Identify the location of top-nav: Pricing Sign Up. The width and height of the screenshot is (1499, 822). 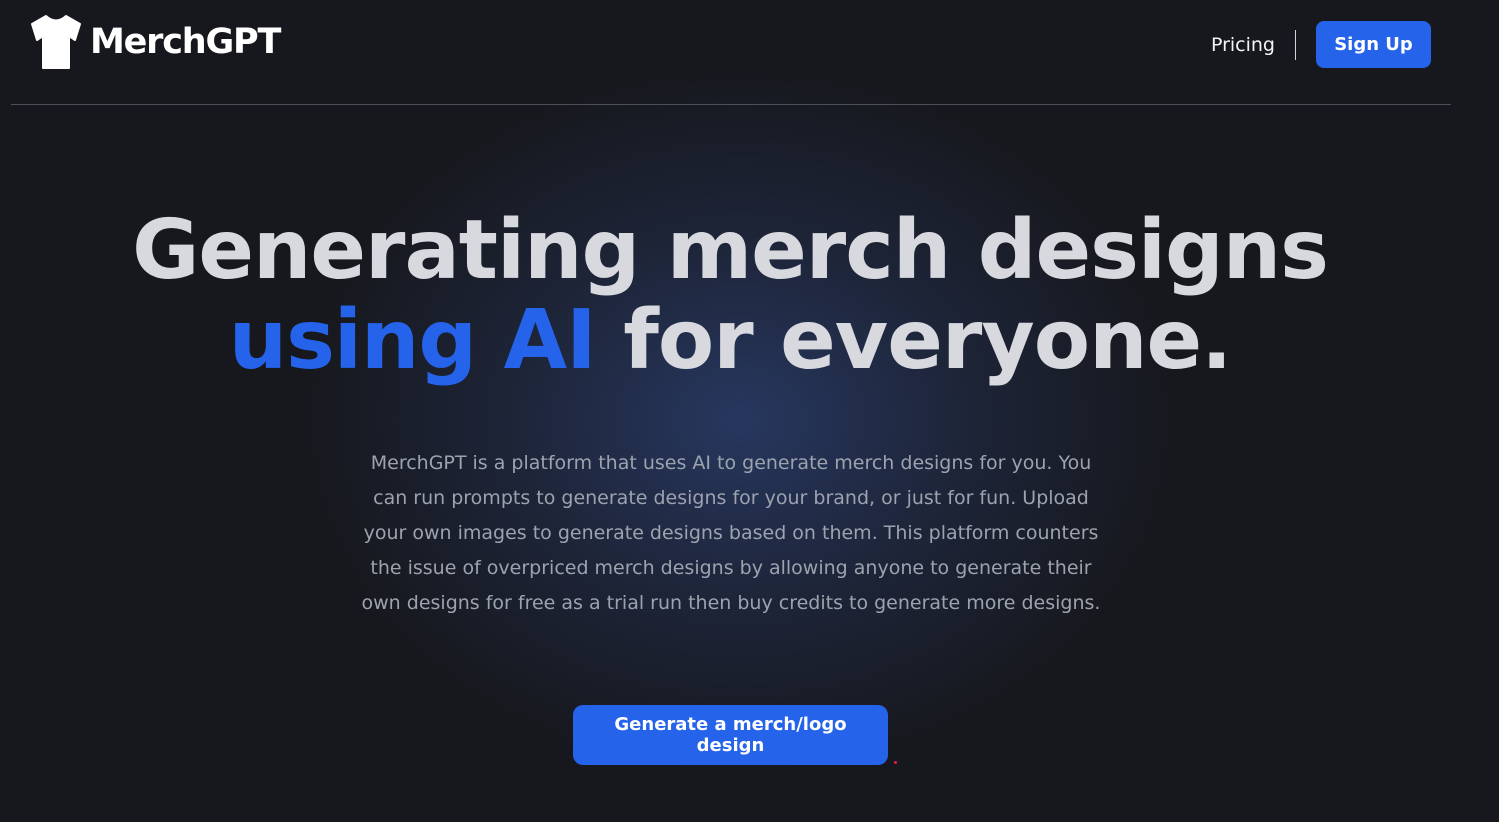
(1321, 44).